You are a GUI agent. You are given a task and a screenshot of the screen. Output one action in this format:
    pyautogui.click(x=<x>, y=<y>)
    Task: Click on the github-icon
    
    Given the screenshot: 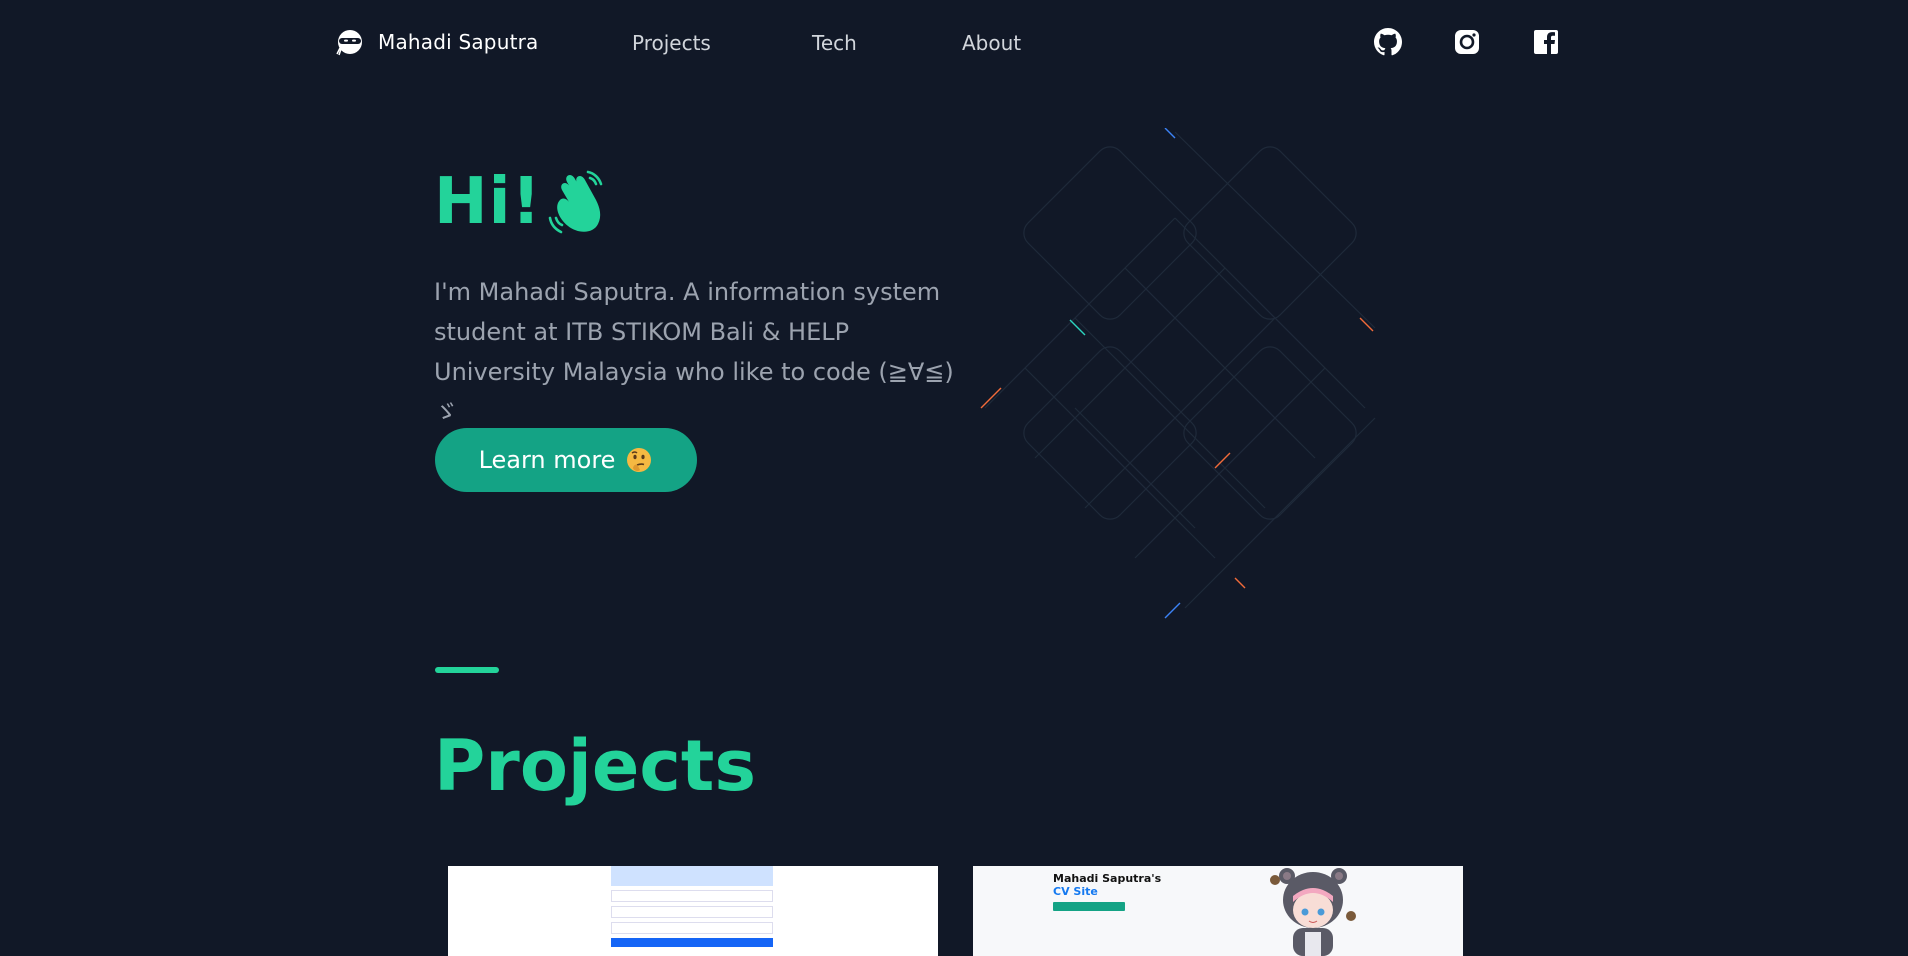 What is the action you would take?
    pyautogui.click(x=1388, y=42)
    